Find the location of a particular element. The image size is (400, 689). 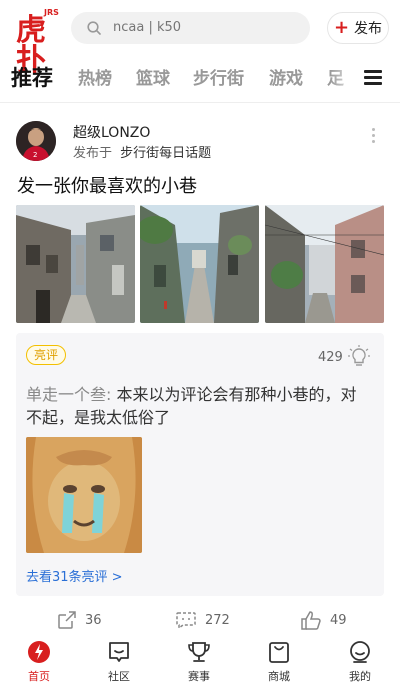

nav-home: 首页 is located at coordinates (39, 662).